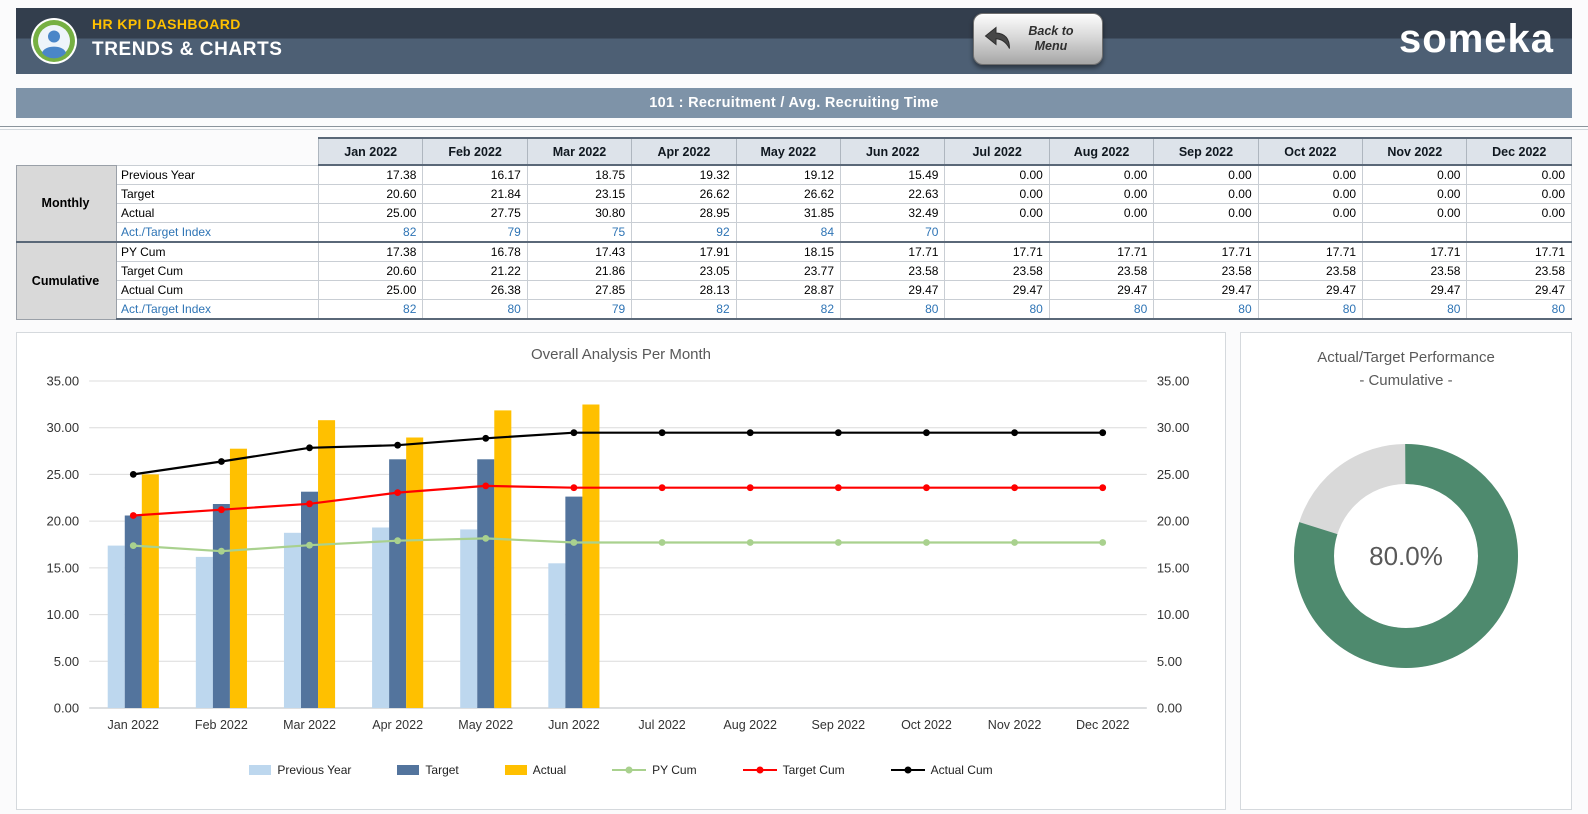 This screenshot has height=814, width=1588. What do you see at coordinates (579, 174) in the screenshot?
I see `table-cell: 18.75` at bounding box center [579, 174].